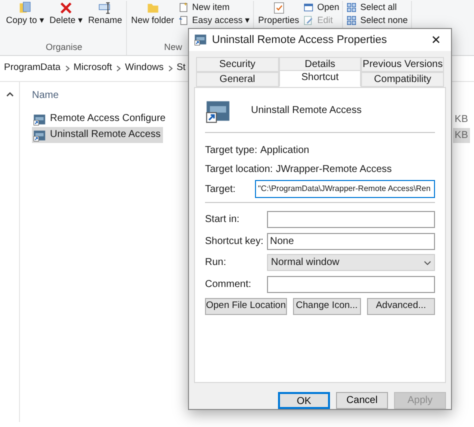 Image resolution: width=474 pixels, height=427 pixels. Describe the element at coordinates (173, 47) in the screenshot. I see `group-label: New` at that location.